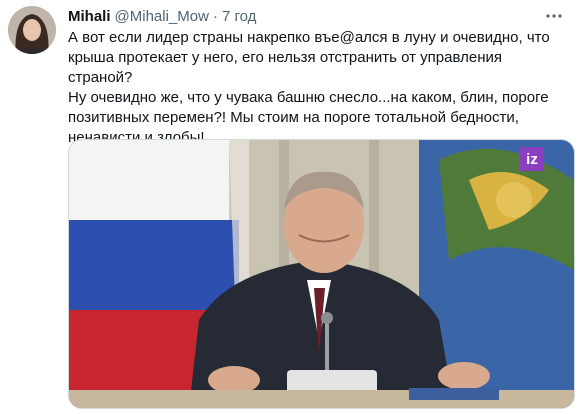  Describe the element at coordinates (239, 16) in the screenshot. I see `timestamp: 7 год` at that location.